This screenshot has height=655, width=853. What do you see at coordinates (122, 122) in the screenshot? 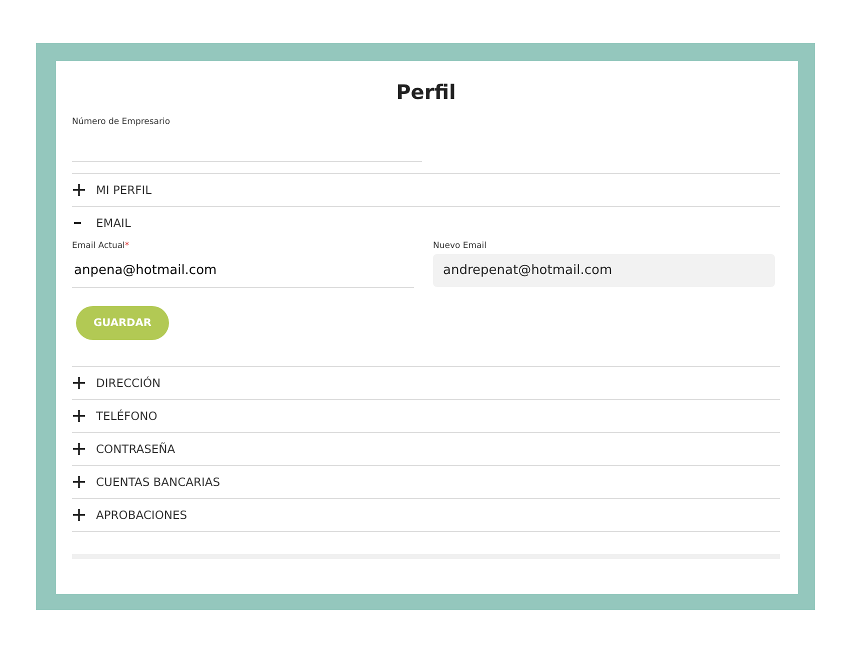
I see `field-label: Número de Empresario` at bounding box center [122, 122].